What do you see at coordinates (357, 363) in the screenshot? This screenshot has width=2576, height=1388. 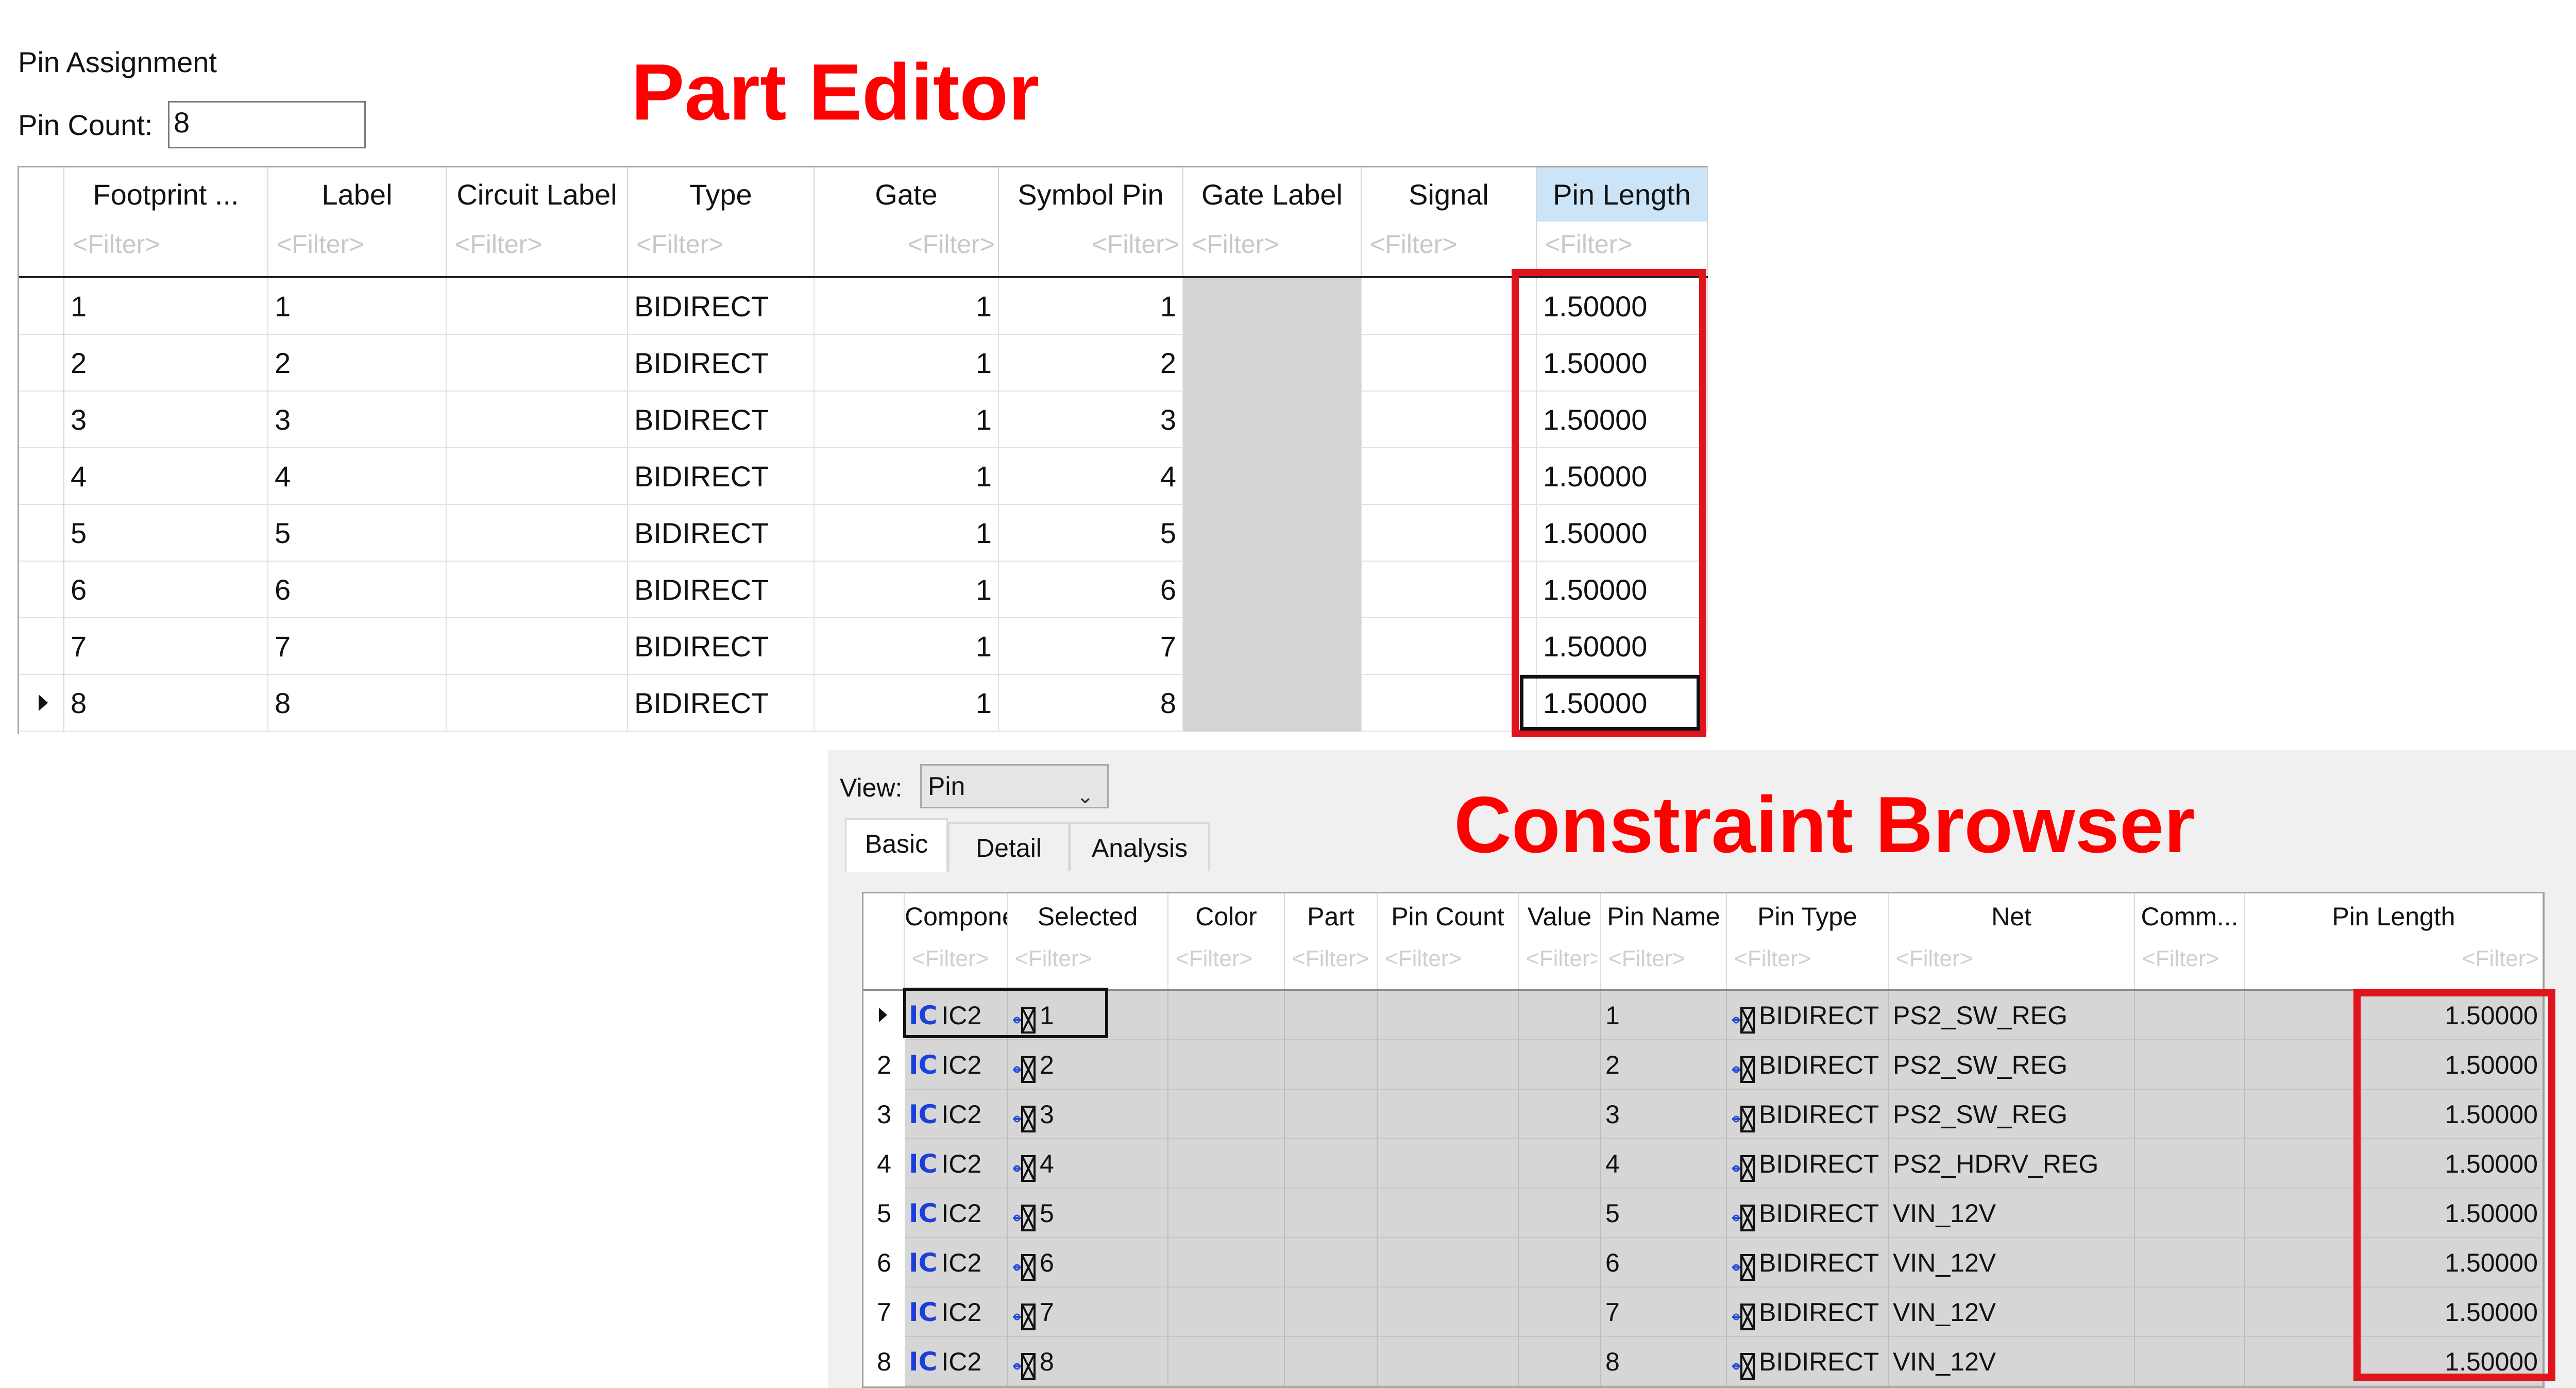 I see `table-cell-label: 2` at bounding box center [357, 363].